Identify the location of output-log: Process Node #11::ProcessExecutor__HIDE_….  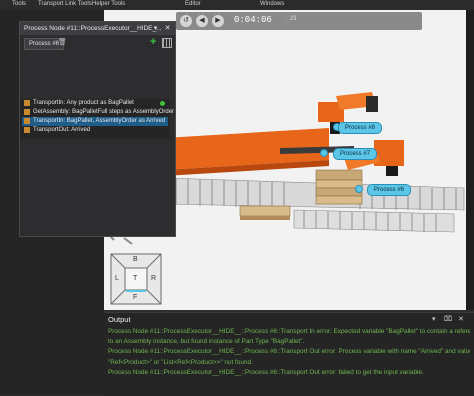
(289, 352).